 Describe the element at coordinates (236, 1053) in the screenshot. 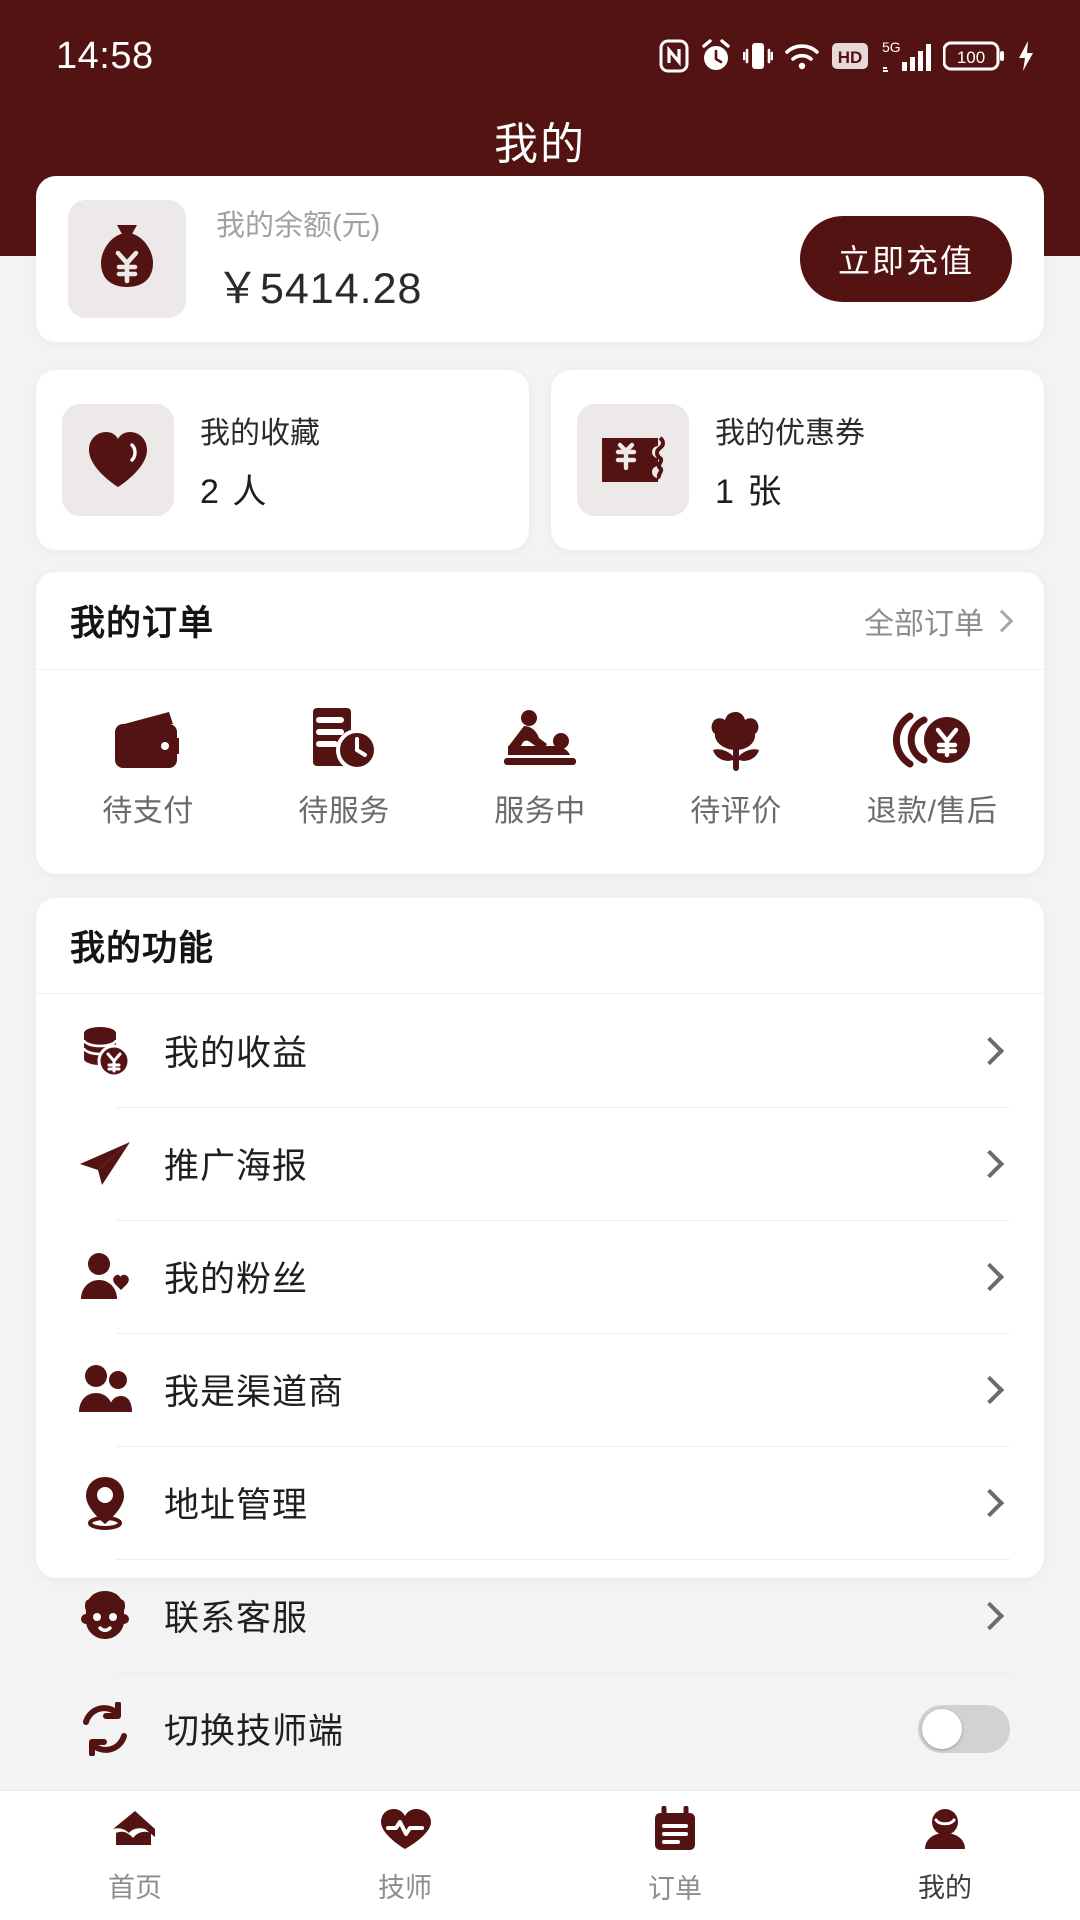

I see `function-label: 我的收益` at that location.